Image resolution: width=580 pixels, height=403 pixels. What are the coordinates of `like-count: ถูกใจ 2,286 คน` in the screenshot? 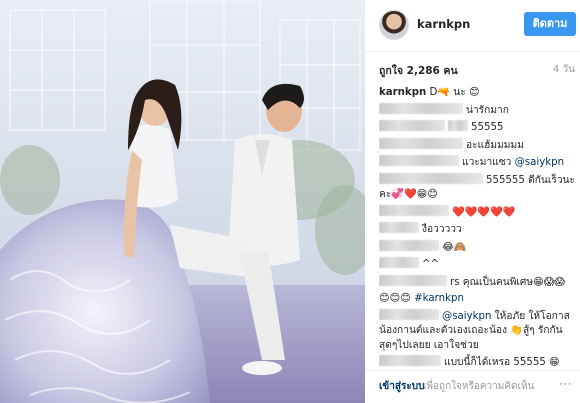 It's located at (418, 70).